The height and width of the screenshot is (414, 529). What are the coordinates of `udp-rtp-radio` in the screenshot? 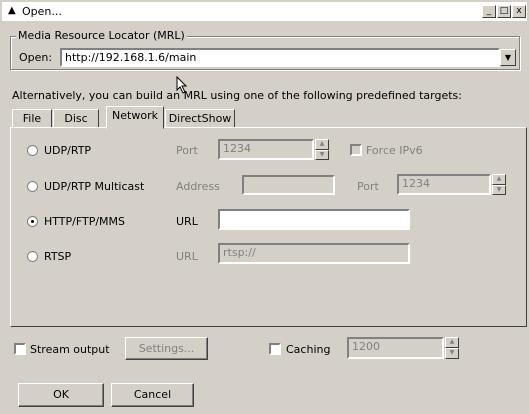 It's located at (32, 150).